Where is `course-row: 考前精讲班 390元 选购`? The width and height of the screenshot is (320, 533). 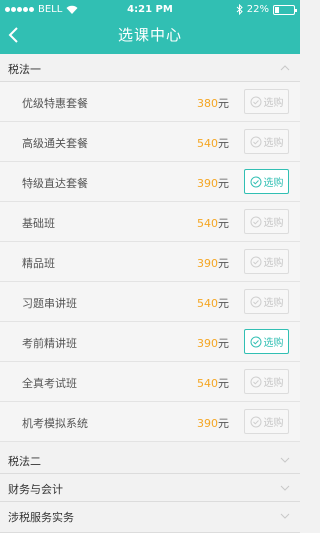
course-row: 考前精讲班 390元 选购 is located at coordinates (150, 342).